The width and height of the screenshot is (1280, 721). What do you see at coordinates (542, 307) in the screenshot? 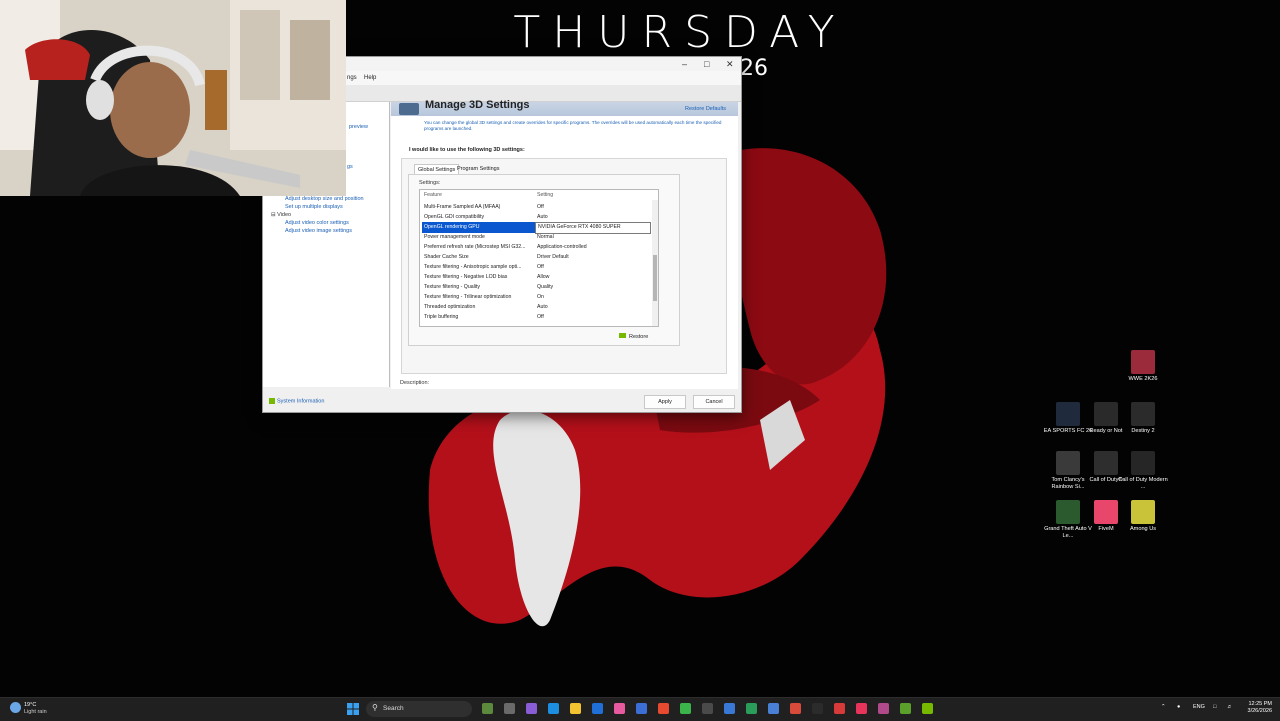
I see `setting-value: Auto` at bounding box center [542, 307].